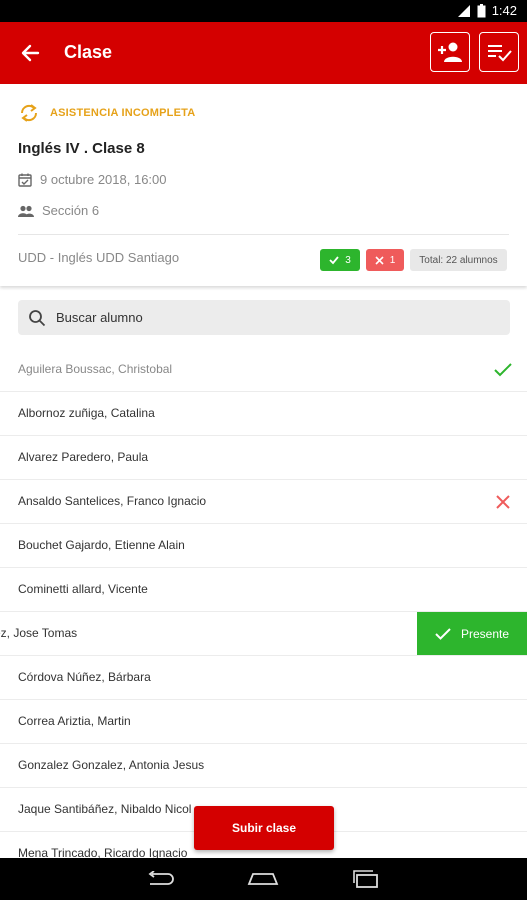  Describe the element at coordinates (74, 721) in the screenshot. I see `student-name: Correa Ariztia, Martin` at that location.